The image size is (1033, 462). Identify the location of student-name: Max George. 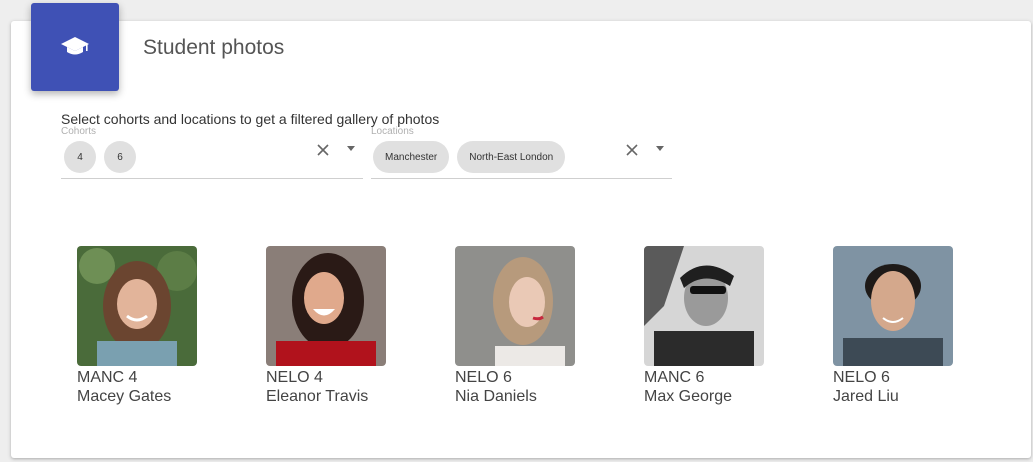
(688, 396).